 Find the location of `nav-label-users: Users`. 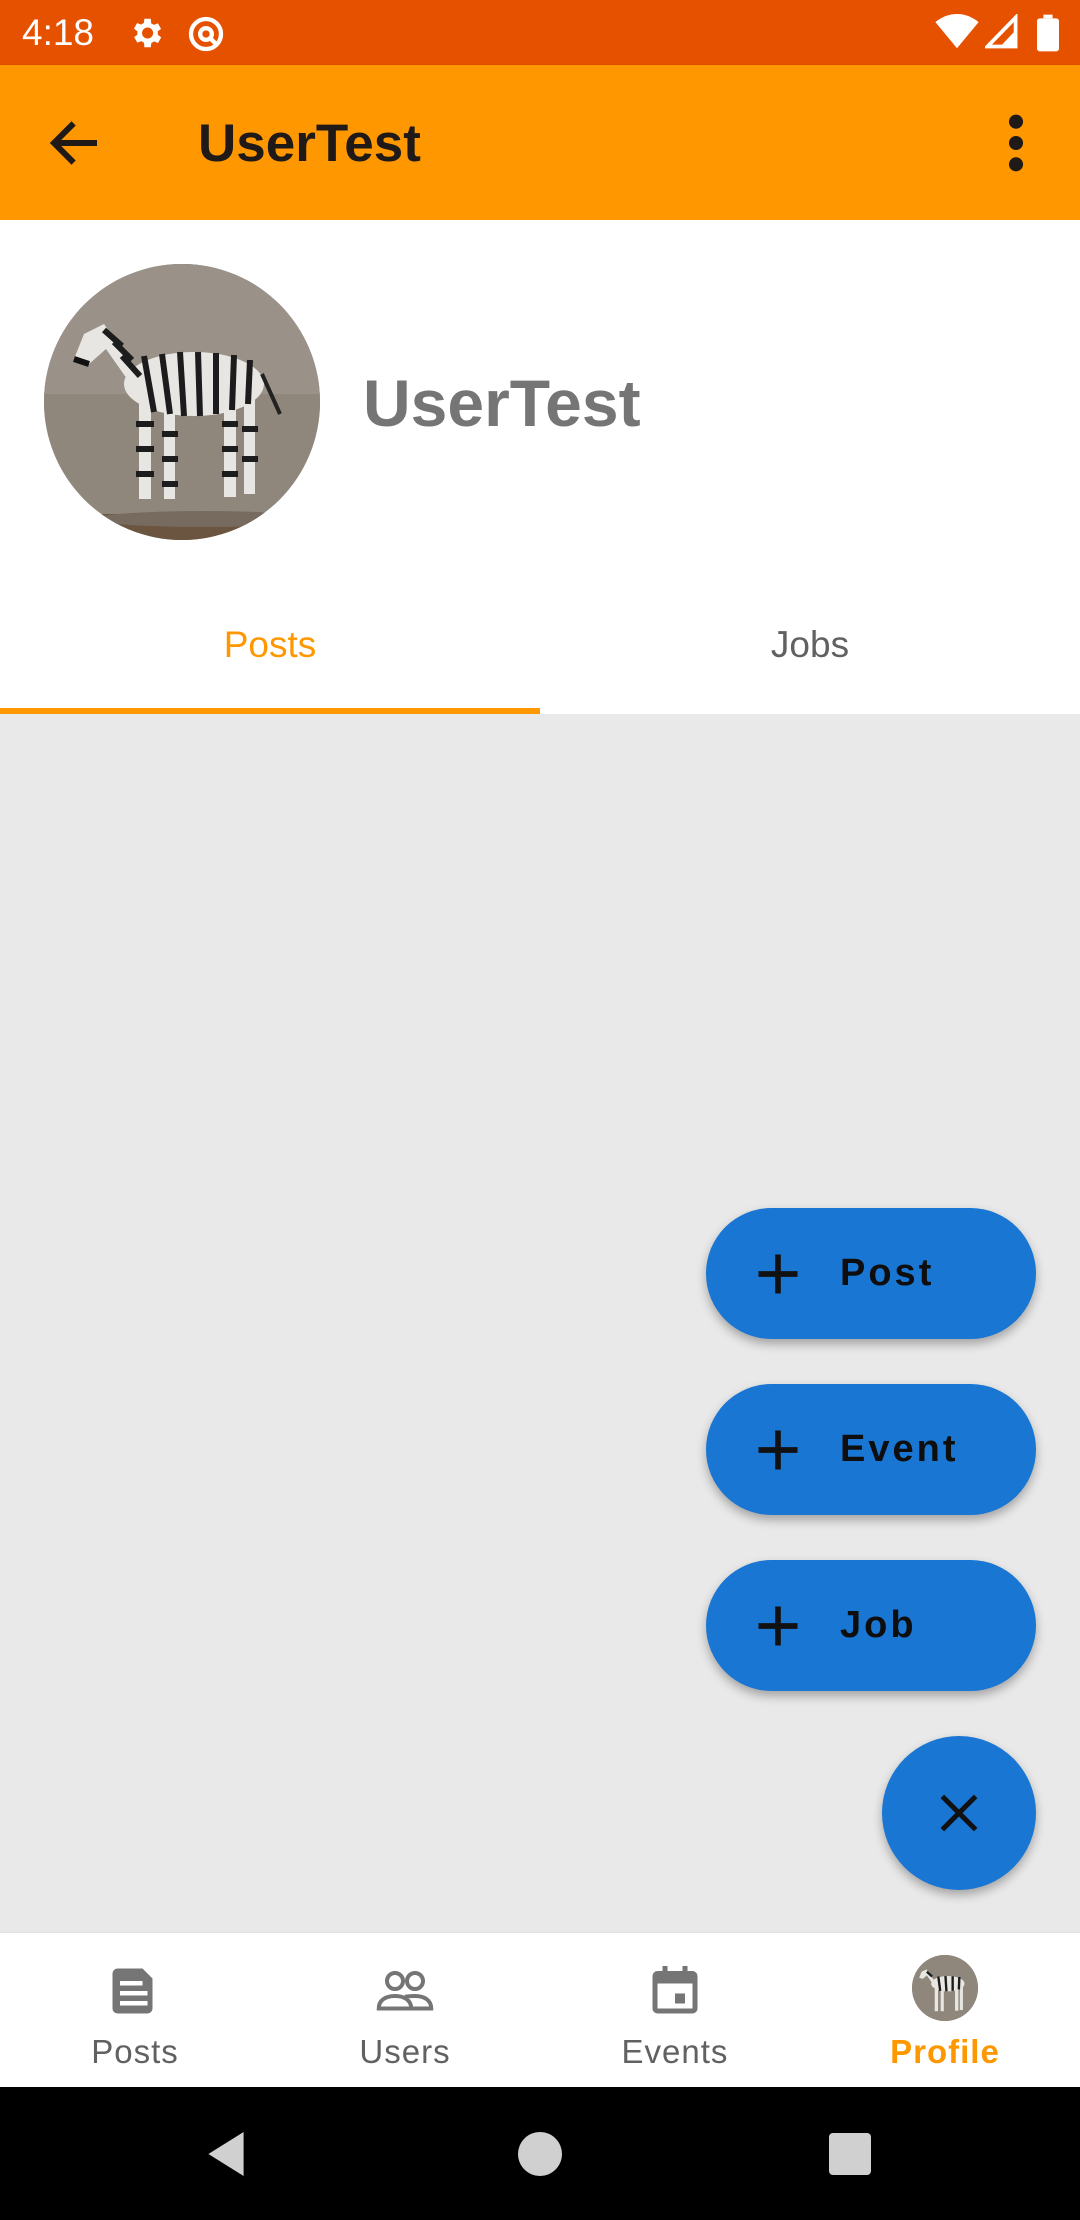

nav-label-users: Users is located at coordinates (405, 2051).